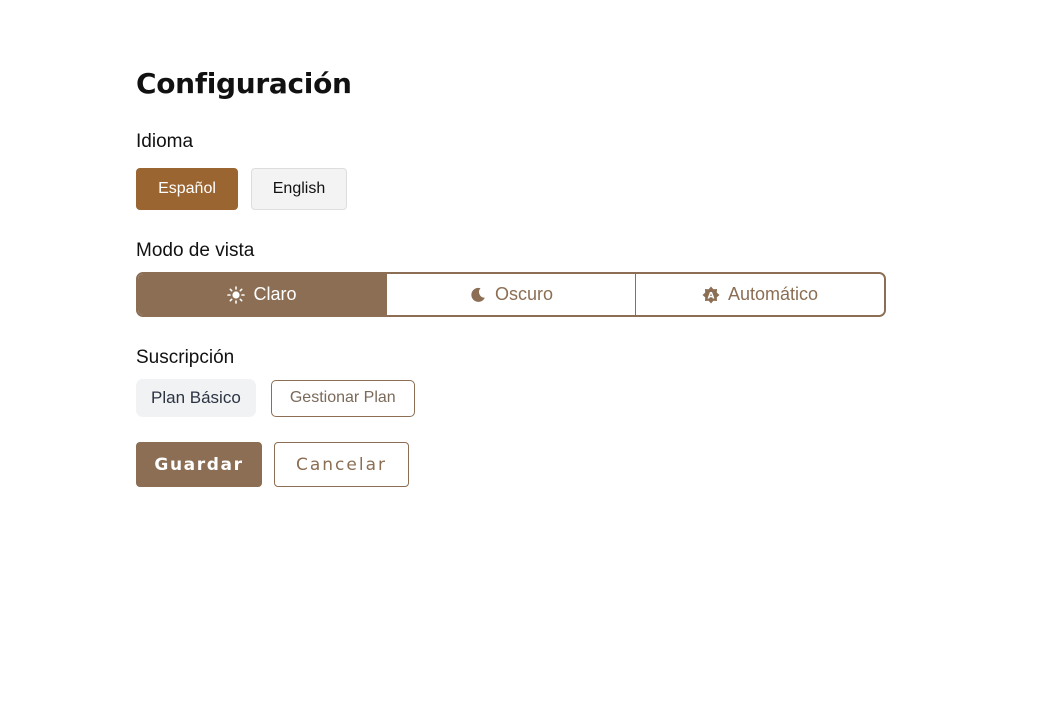  What do you see at coordinates (196, 398) in the screenshot?
I see `current-plan-badge: Plan Básico` at bounding box center [196, 398].